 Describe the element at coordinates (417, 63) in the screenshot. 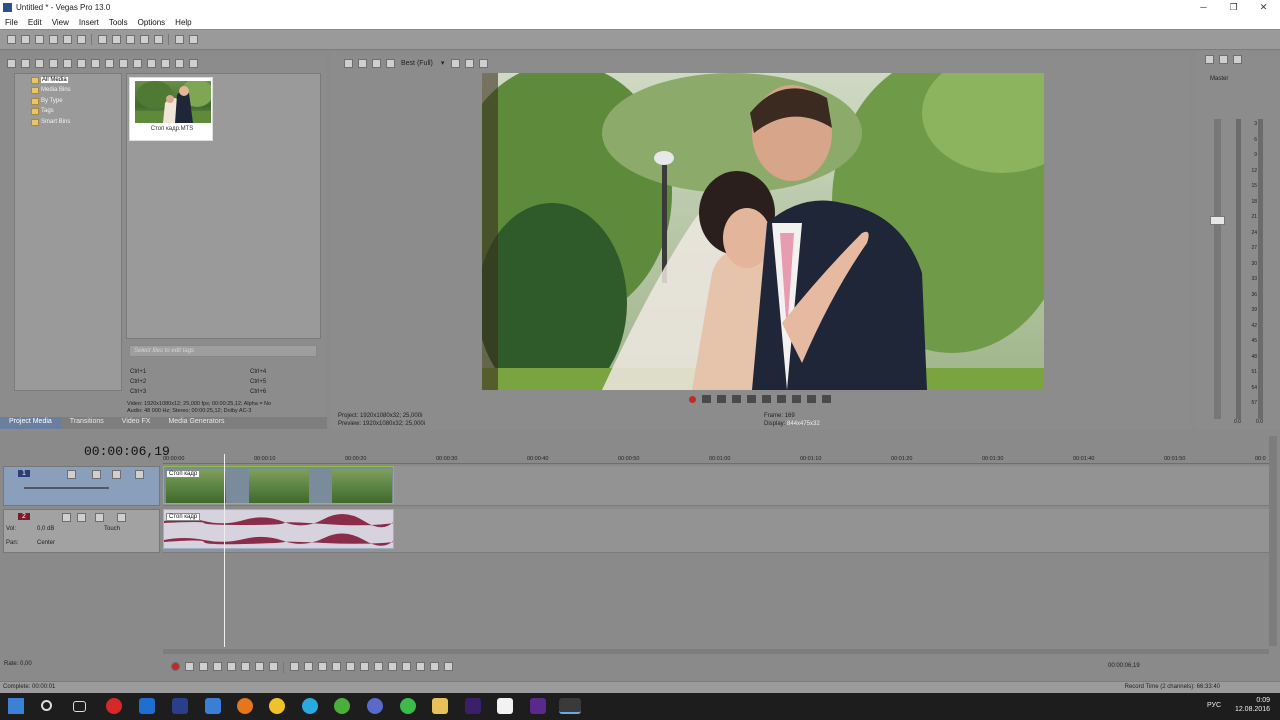

I see `preview-quality-select: Best (Full)` at that location.